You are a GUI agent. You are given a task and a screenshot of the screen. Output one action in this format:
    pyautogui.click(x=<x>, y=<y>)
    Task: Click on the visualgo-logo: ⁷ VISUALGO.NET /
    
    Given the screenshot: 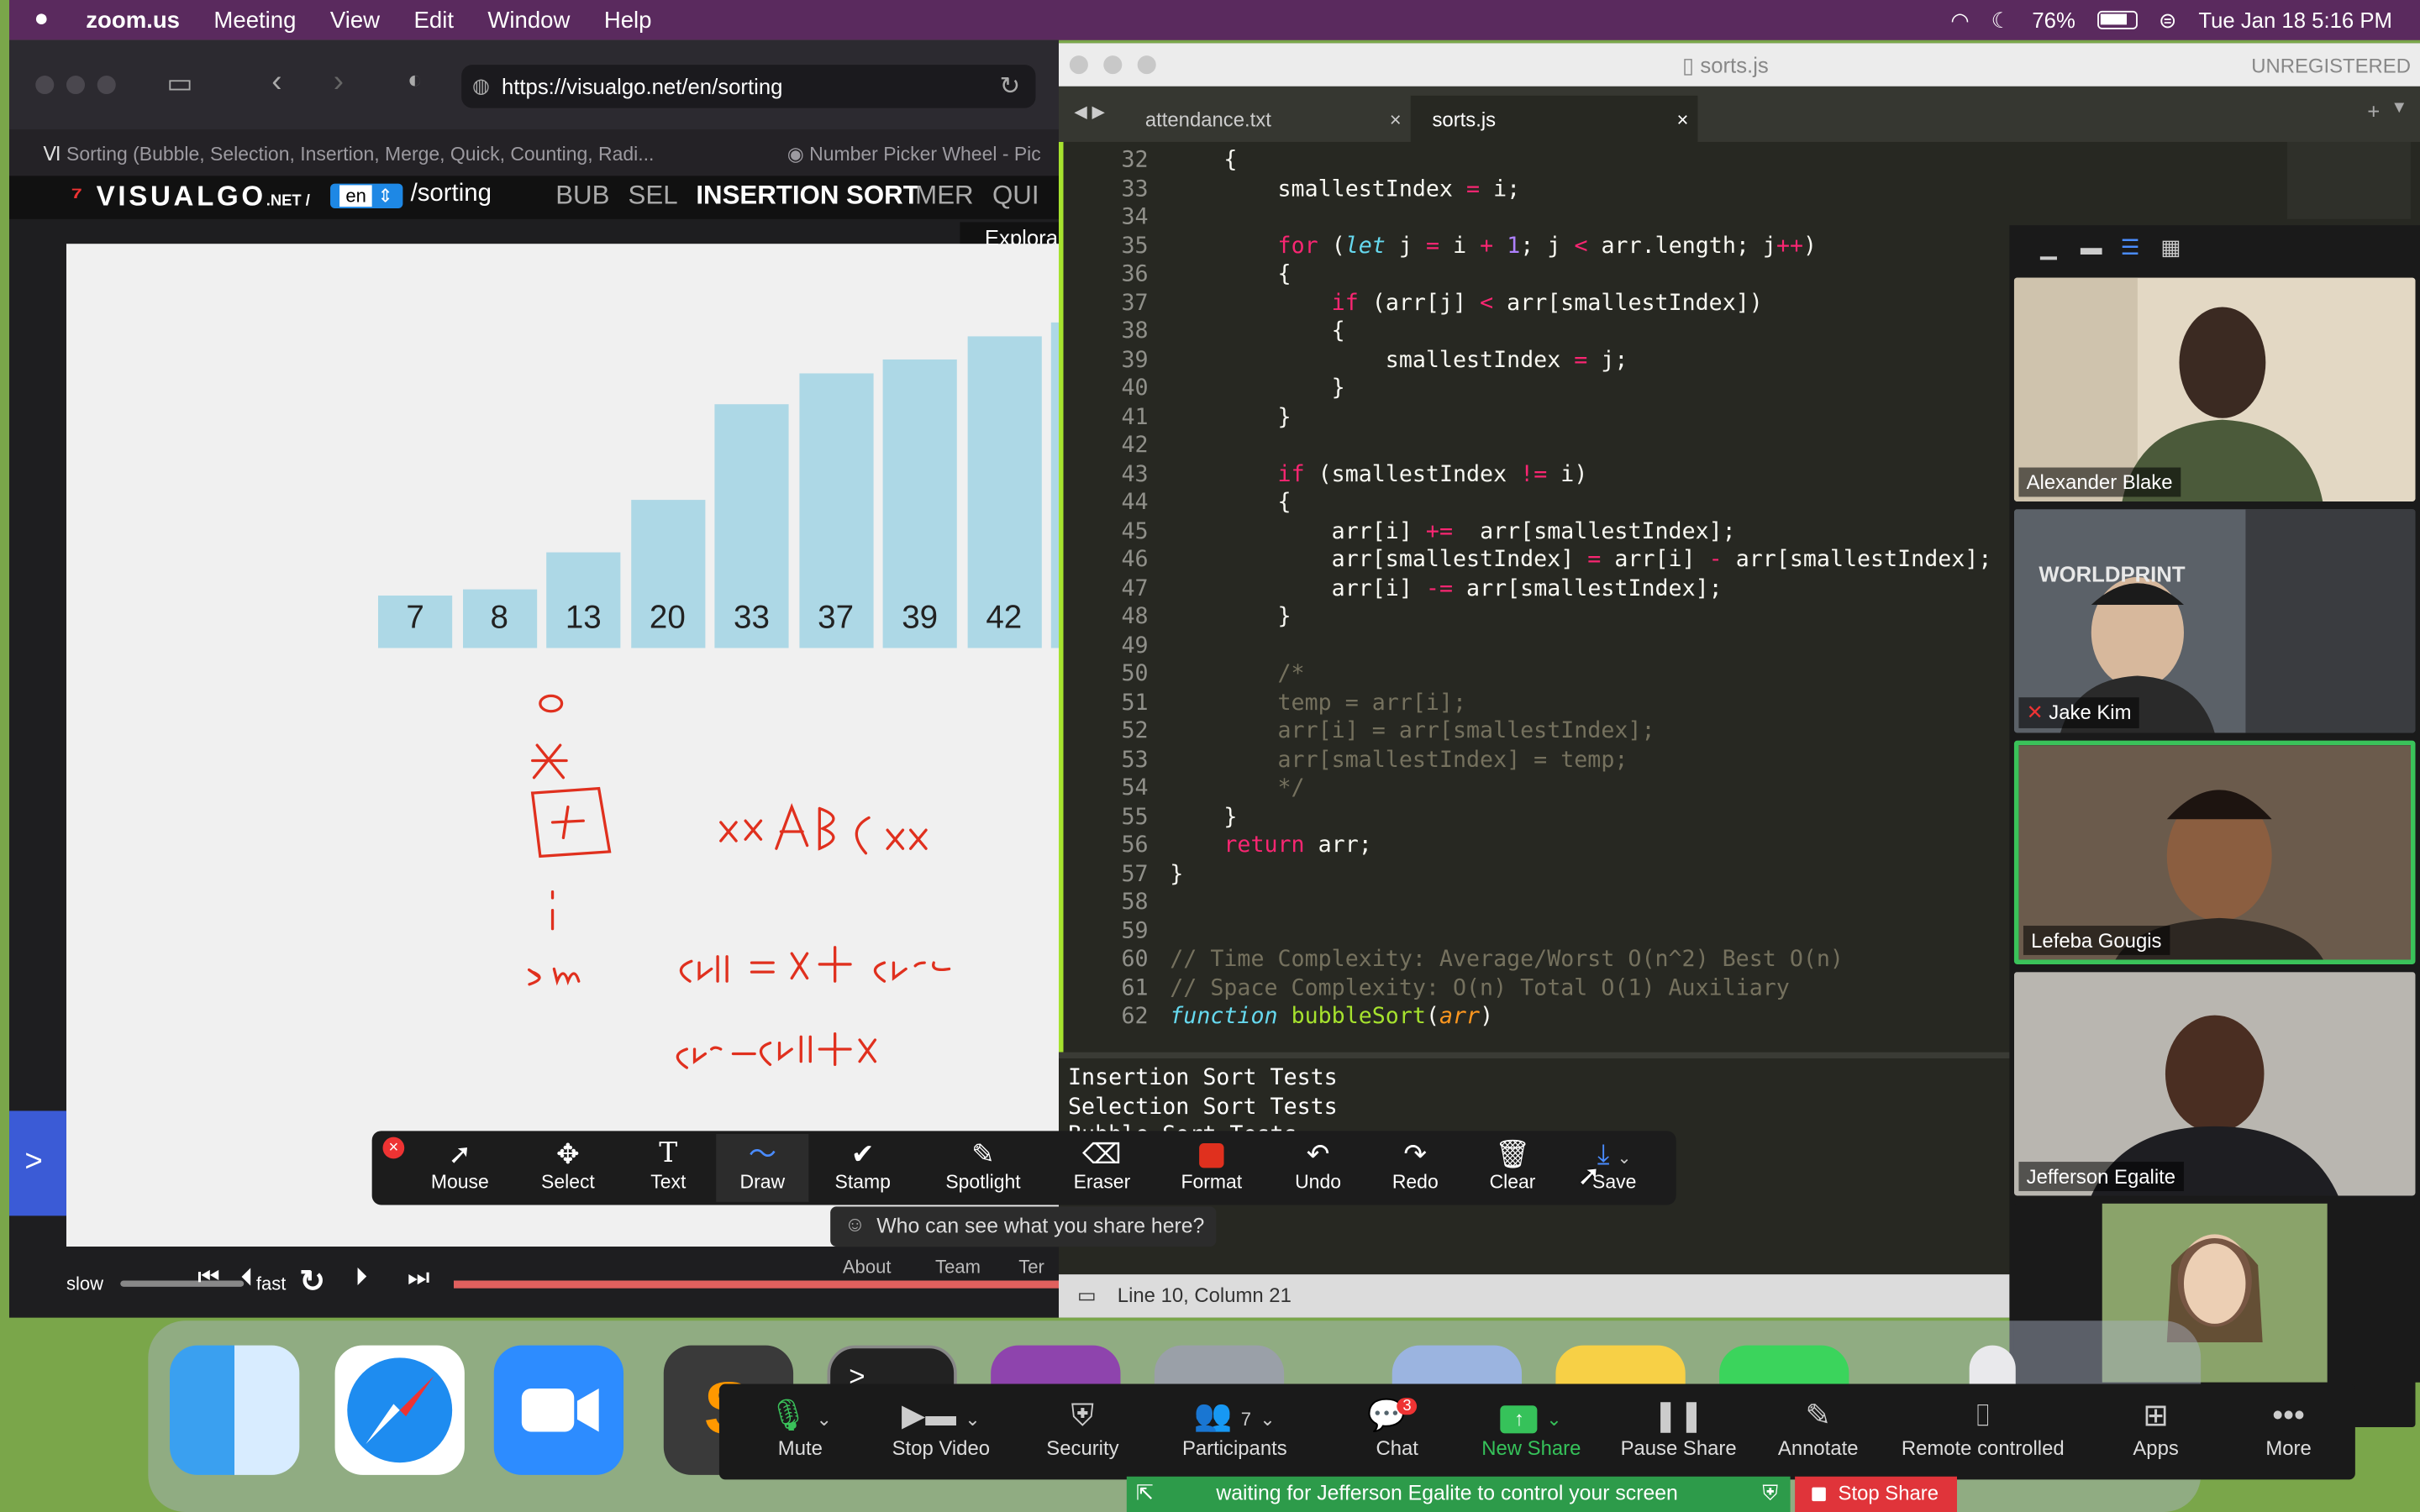 What is the action you would take?
    pyautogui.click(x=190, y=197)
    